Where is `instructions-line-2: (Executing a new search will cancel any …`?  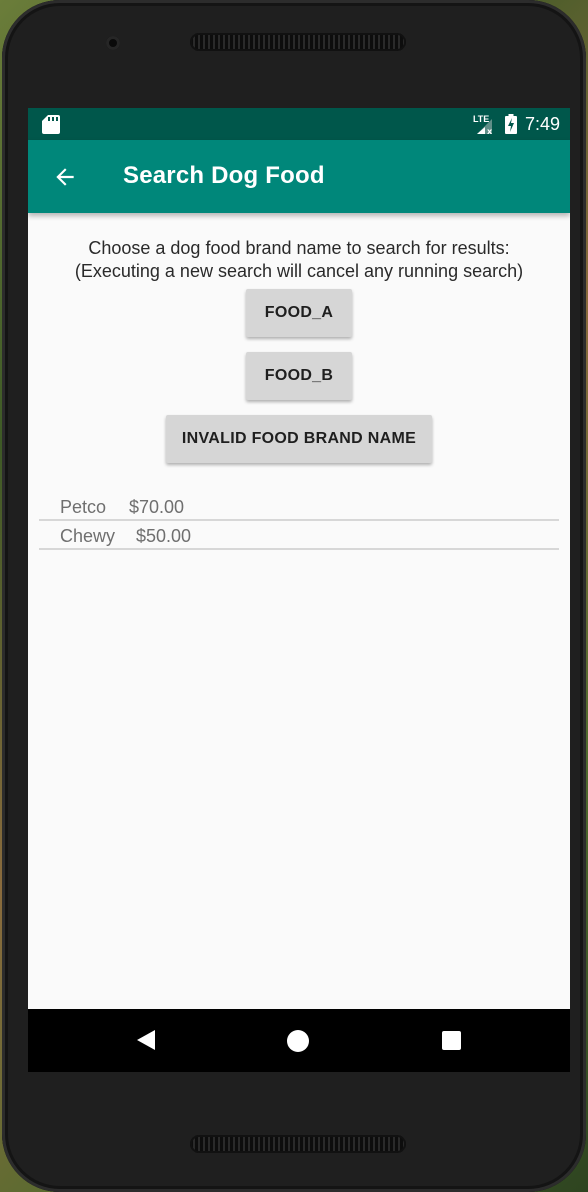 instructions-line-2: (Executing a new search will cancel any … is located at coordinates (299, 271).